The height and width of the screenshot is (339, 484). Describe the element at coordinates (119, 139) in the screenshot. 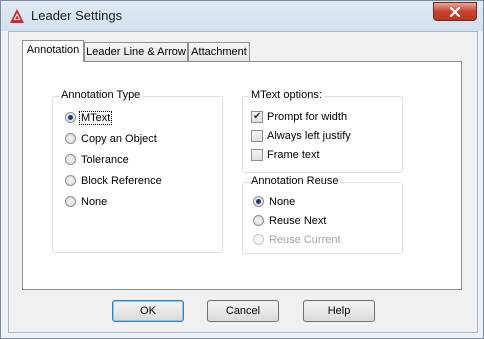

I see `option-label: Copy an Object` at that location.